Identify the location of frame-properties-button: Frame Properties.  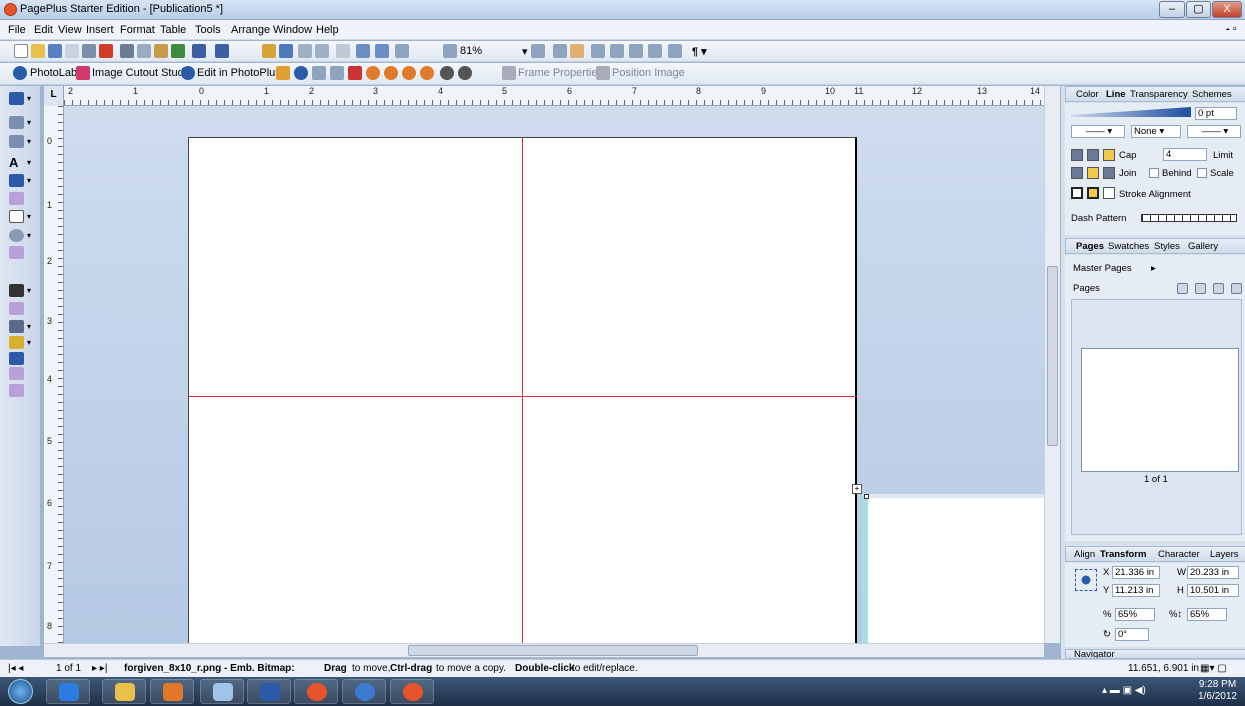
(560, 73).